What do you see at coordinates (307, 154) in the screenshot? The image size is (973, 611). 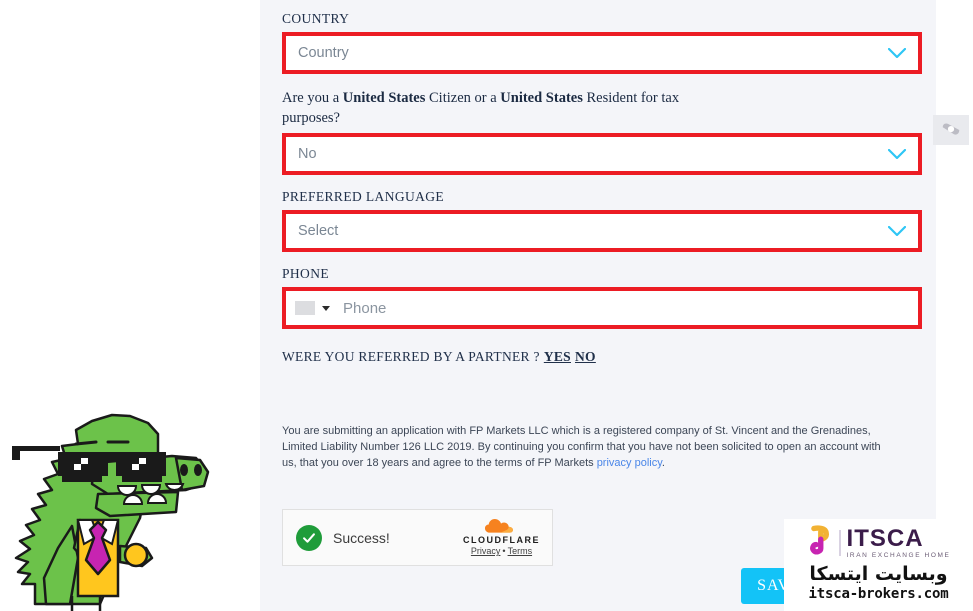 I see `us-tax-value: No` at bounding box center [307, 154].